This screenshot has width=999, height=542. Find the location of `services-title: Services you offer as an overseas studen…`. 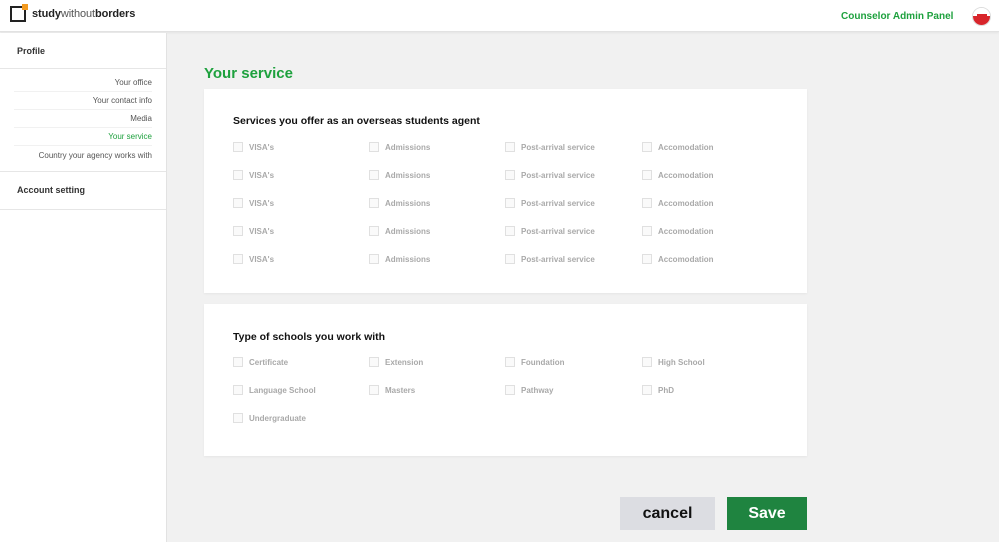

services-title: Services you offer as an overseas studen… is located at coordinates (356, 121).